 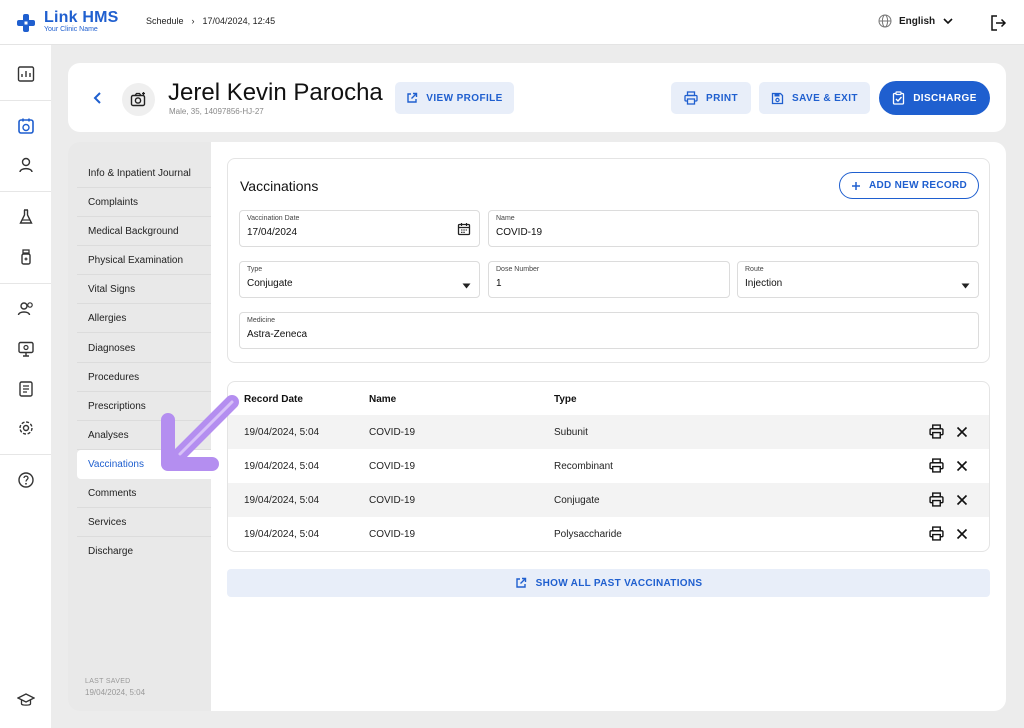 I want to click on table-row: 19/04/2024, 5:04 COVID-19 Recombinant, so click(x=608, y=466).